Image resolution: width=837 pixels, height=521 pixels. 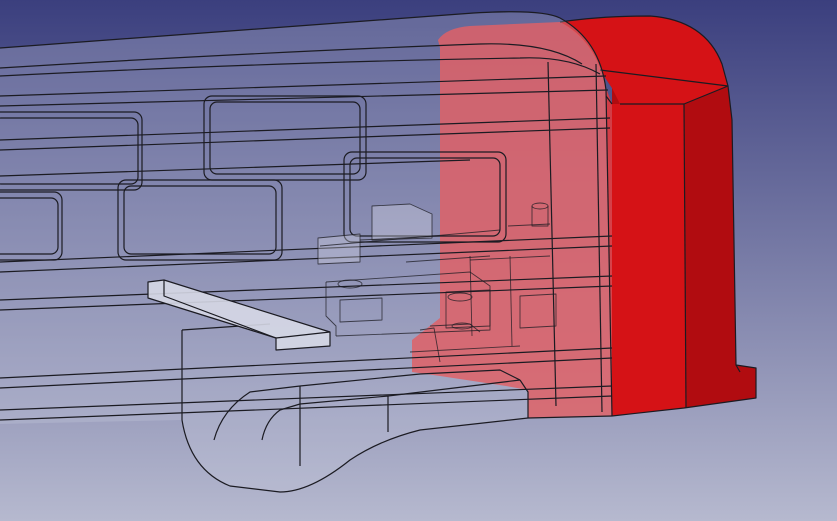 I want to click on end-cap-front-panel, so click(x=649, y=260).